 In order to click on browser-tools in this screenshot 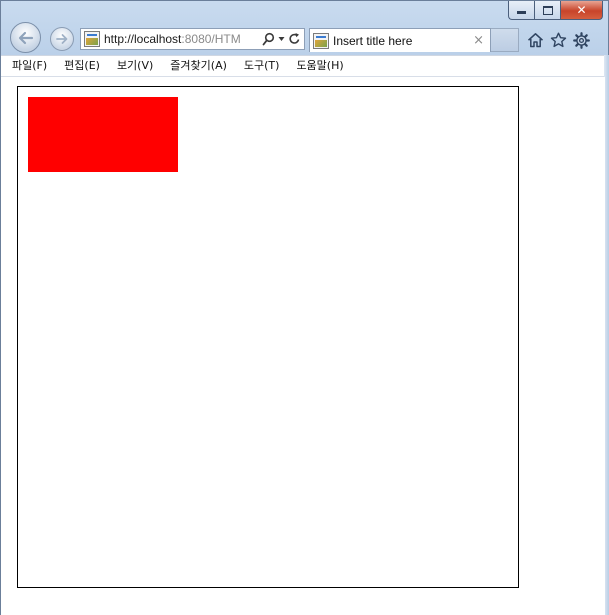, I will do `click(558, 40)`.